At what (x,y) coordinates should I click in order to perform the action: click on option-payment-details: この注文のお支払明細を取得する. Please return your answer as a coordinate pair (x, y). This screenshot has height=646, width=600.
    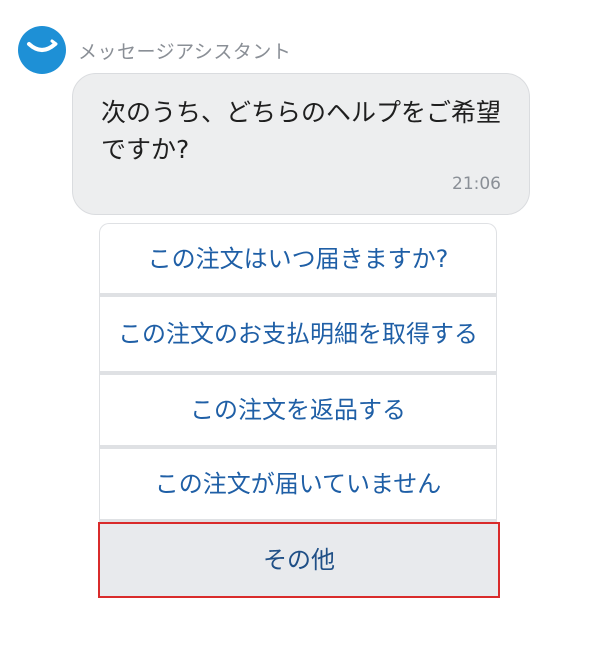
    Looking at the image, I should click on (298, 335).